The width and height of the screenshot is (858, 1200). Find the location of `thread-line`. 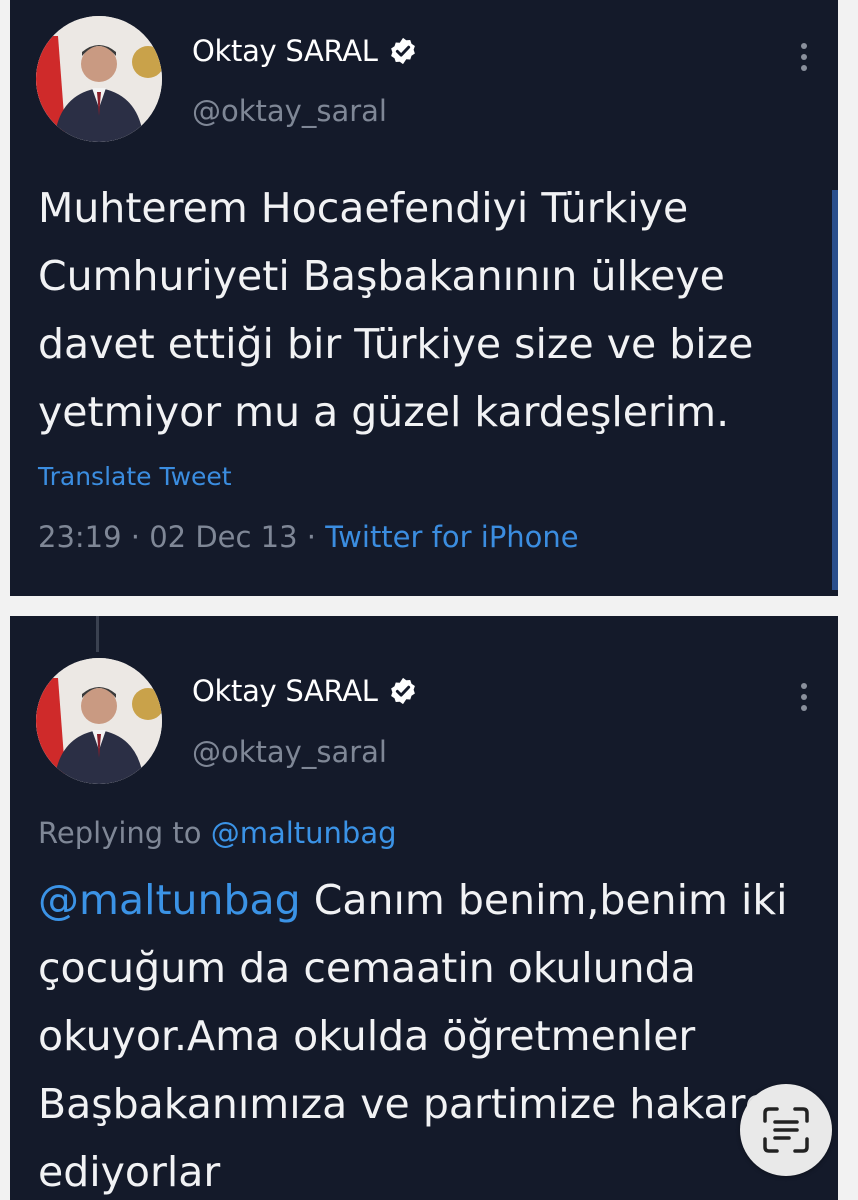

thread-line is located at coordinates (97, 634).